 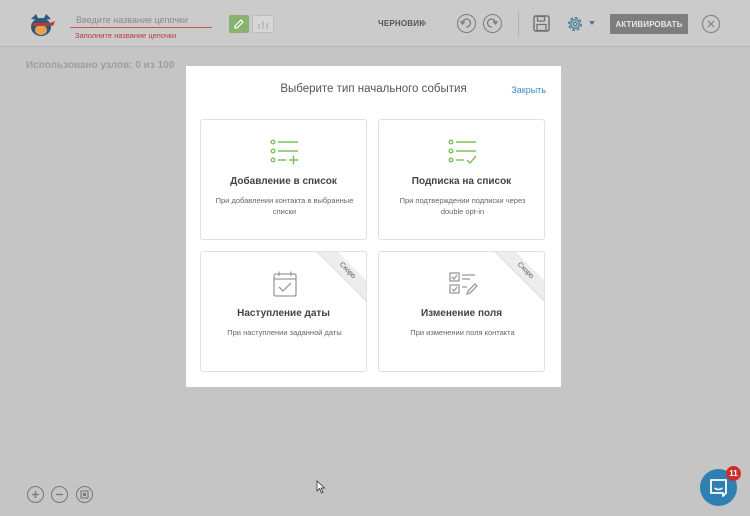 I want to click on zoom-in-button, so click(x=35, y=494).